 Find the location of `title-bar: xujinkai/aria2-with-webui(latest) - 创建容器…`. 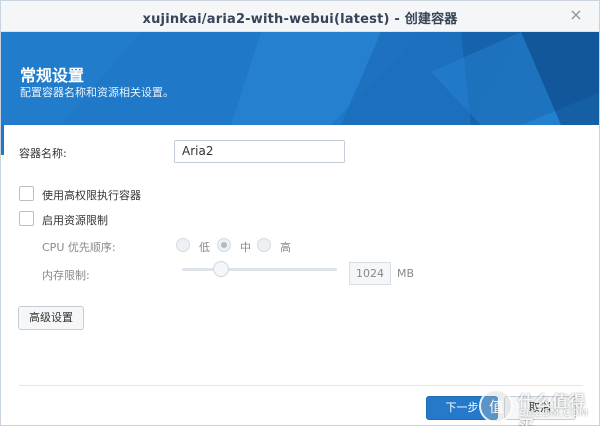

title-bar: xujinkai/aria2-with-webui(latest) - 创建容器… is located at coordinates (300, 16).